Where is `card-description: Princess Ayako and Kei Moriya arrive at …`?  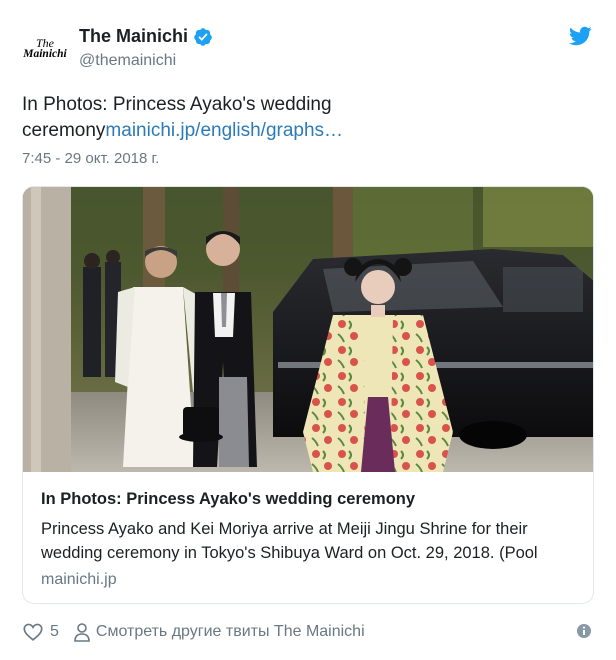 card-description: Princess Ayako and Kei Moriya arrive at … is located at coordinates (289, 541).